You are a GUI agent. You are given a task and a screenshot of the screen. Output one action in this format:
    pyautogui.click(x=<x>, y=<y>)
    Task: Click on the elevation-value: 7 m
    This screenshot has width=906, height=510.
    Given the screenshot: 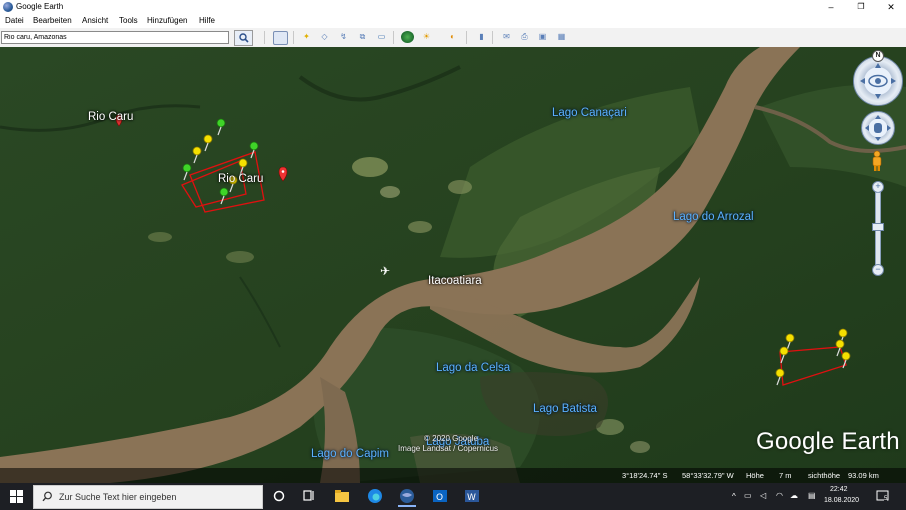 What is the action you would take?
    pyautogui.click(x=785, y=475)
    